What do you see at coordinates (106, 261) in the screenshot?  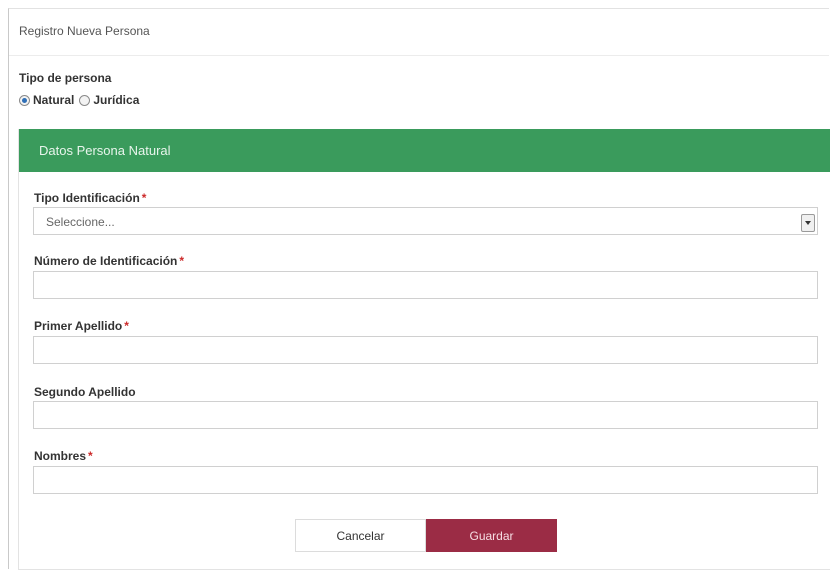 I see `numero-identificacion-label-text: Número de Identificación` at bounding box center [106, 261].